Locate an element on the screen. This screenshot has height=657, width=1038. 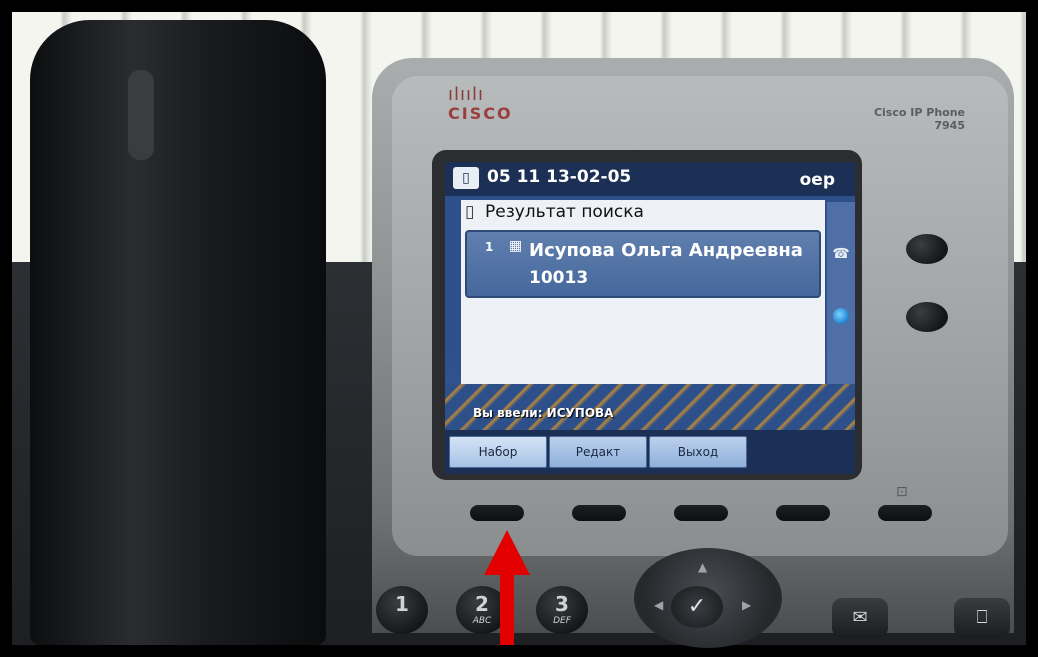
book-icon: ⎕ is located at coordinates (982, 617).